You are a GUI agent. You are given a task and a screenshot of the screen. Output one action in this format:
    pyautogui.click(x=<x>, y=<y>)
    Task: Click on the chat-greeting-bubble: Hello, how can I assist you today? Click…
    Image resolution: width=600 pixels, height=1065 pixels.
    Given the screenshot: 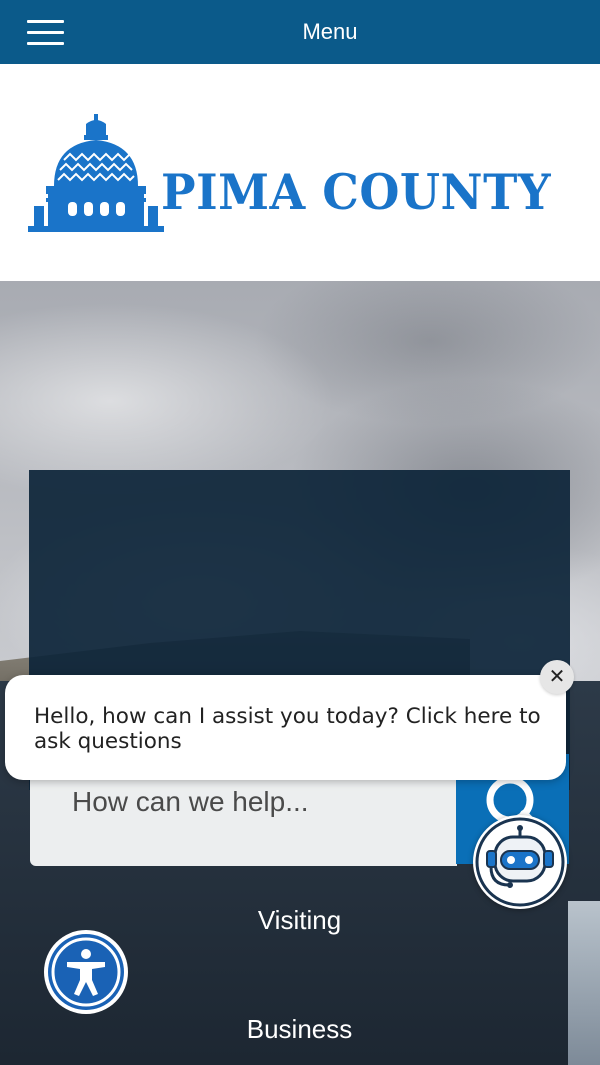 What is the action you would take?
    pyautogui.click(x=285, y=727)
    